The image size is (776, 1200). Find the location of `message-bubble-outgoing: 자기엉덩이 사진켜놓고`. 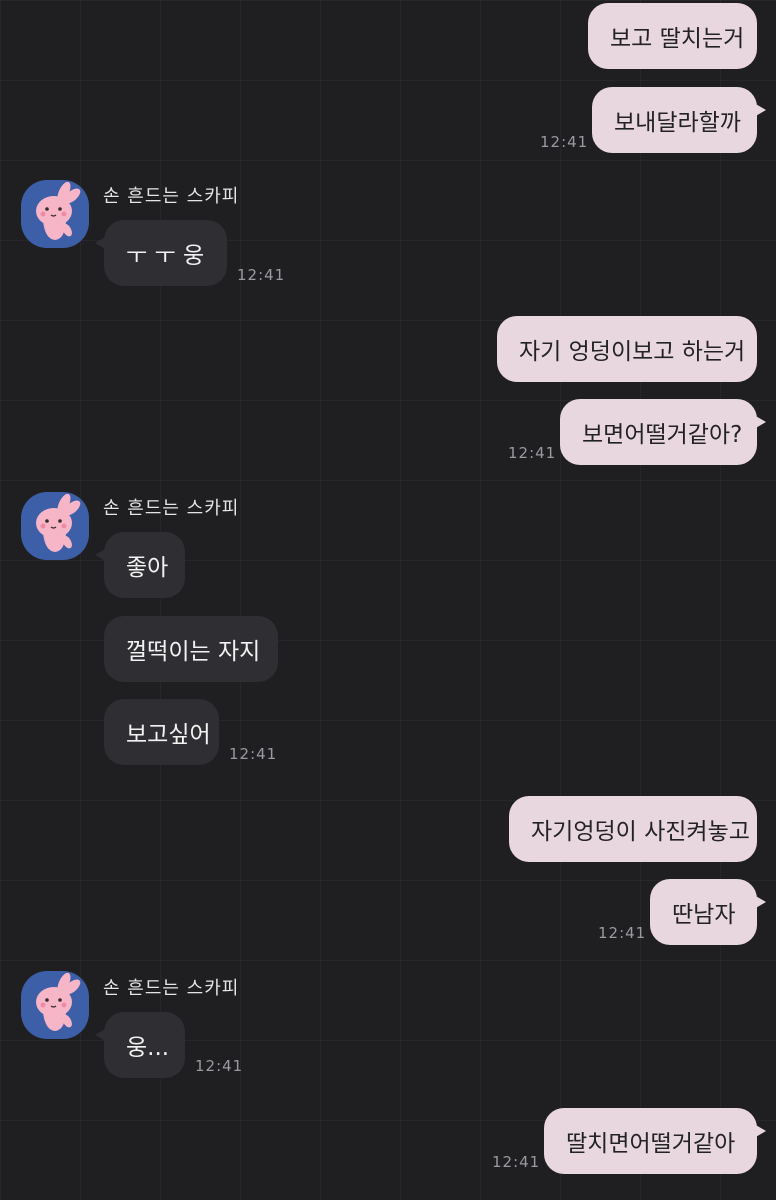

message-bubble-outgoing: 자기엉덩이 사진켜놓고 is located at coordinates (633, 829).